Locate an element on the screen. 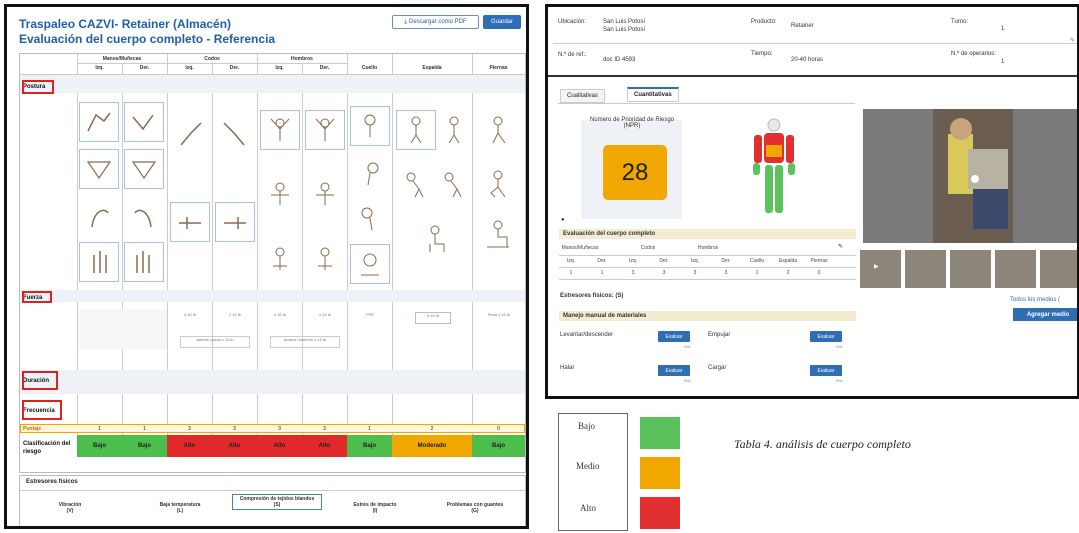 The image size is (1079, 533). risk-legend: Bajo Medio Alto is located at coordinates (622, 472).